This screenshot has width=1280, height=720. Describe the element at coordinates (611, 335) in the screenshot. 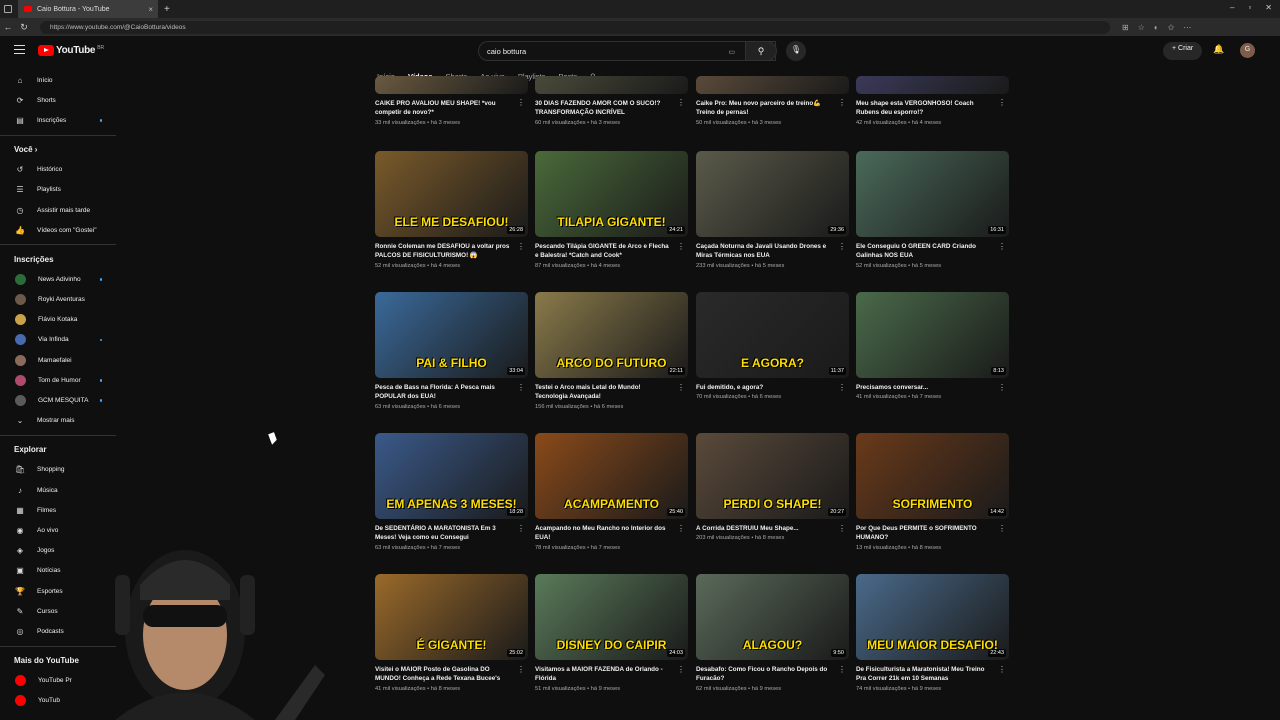

I see `video-thumbnail: ARCO DO FUTURO 22:11` at that location.